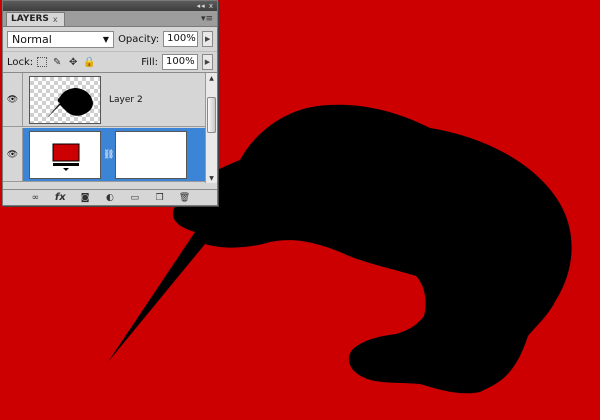 Image resolution: width=600 pixels, height=420 pixels. I want to click on opacity-slider-arrow-icon: ▶, so click(207, 39).